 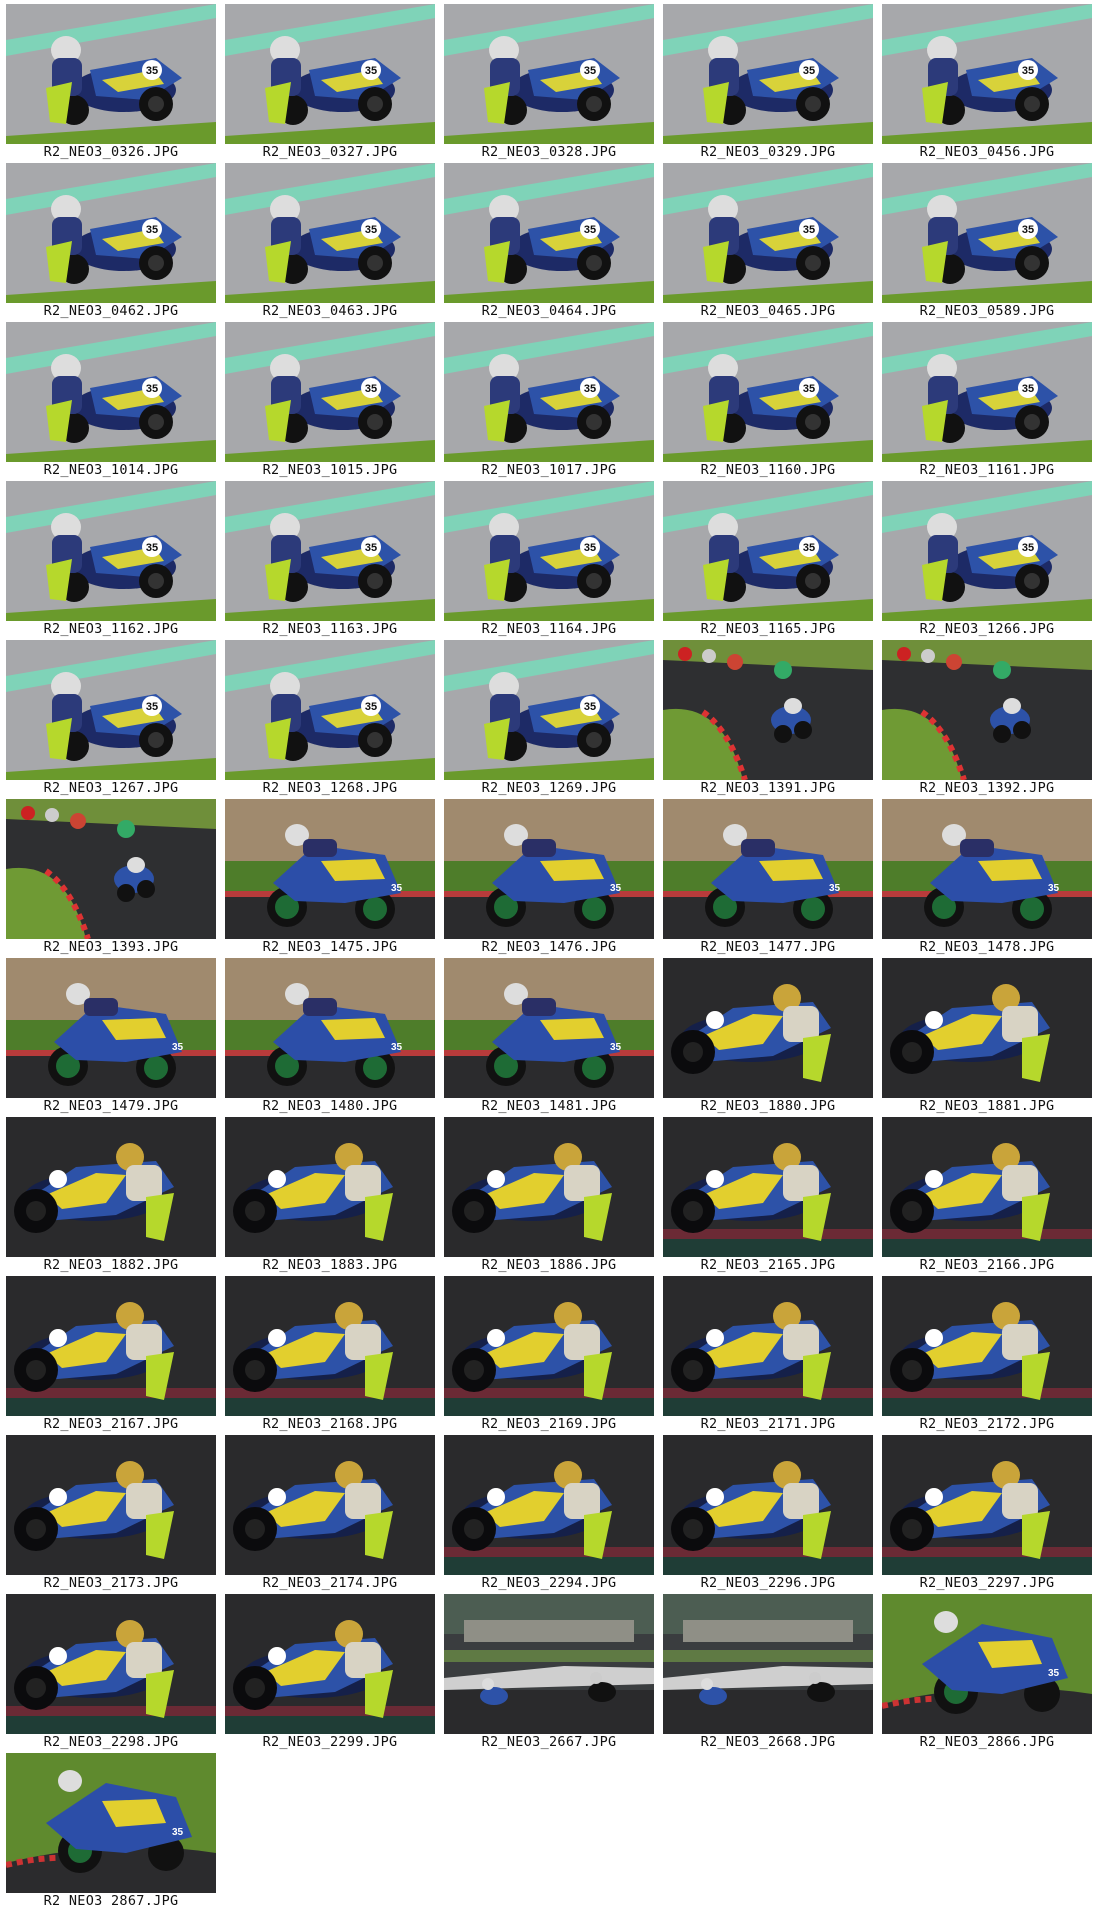 I want to click on thumbnail-tile: 35 R2_NEO3_0464.JPG, so click(x=549, y=242).